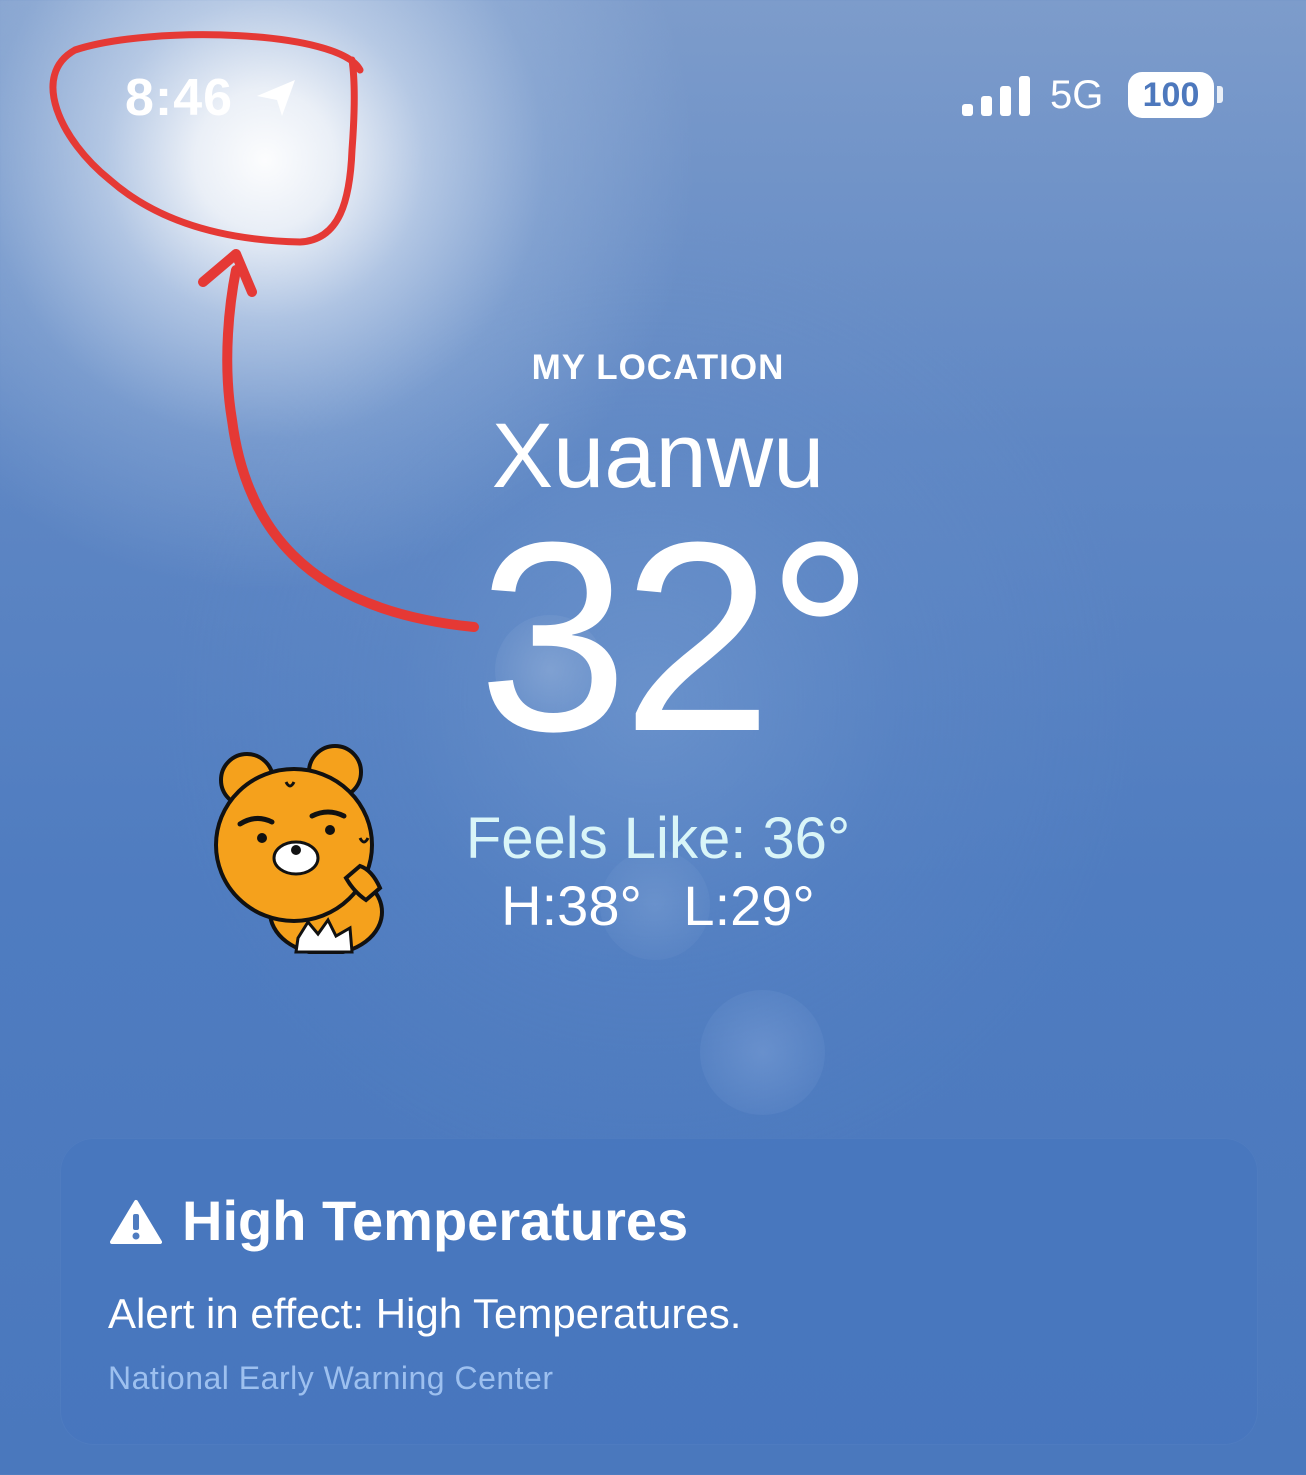 The image size is (1306, 1475). Describe the element at coordinates (676, 637) in the screenshot. I see `current-temperature: 32°` at that location.